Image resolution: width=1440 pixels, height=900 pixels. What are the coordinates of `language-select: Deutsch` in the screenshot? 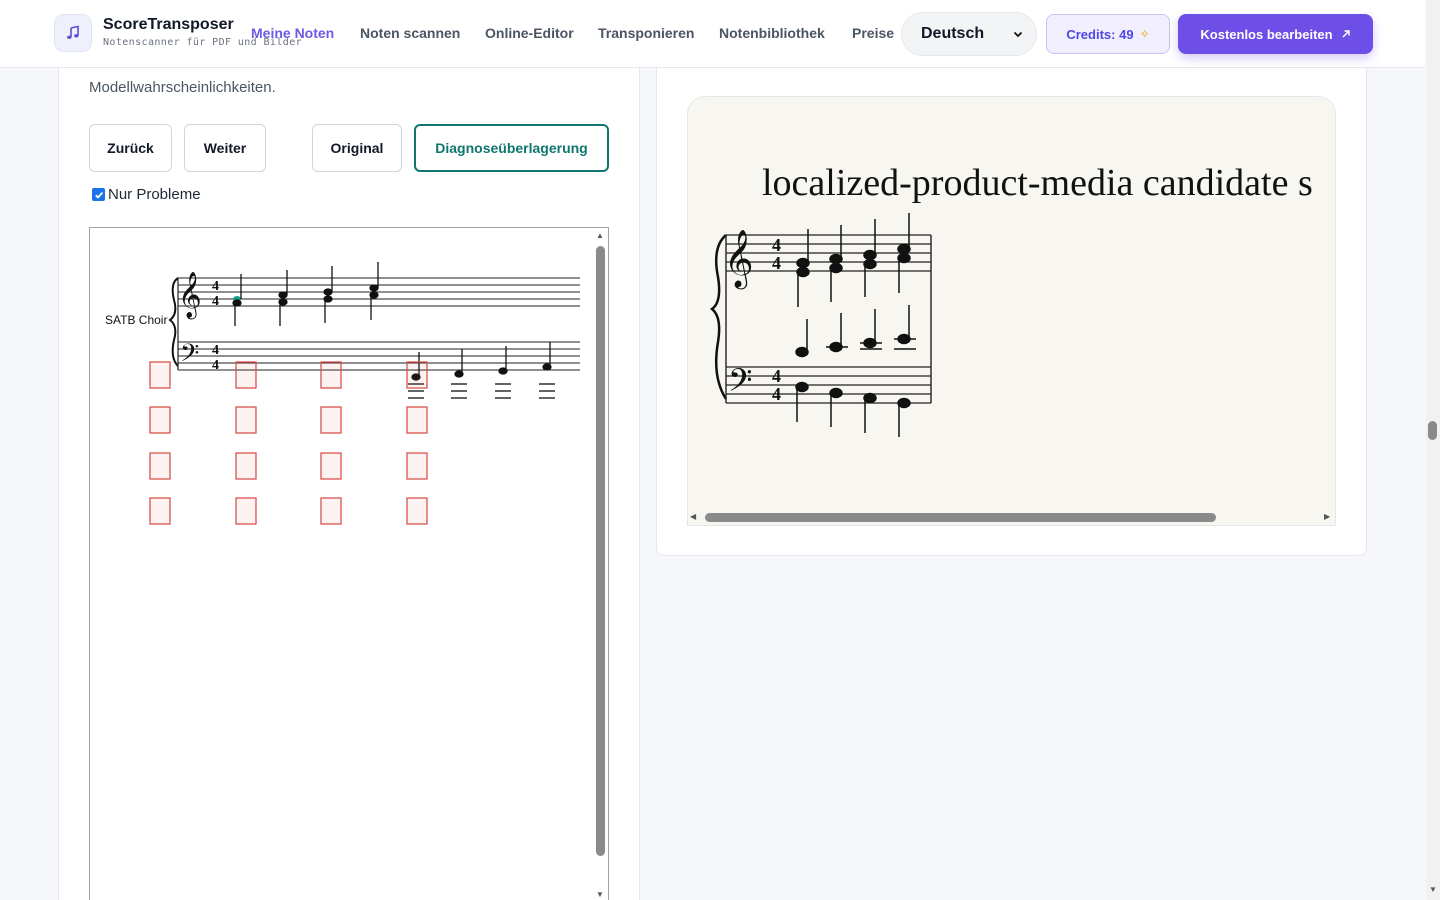 It's located at (969, 34).